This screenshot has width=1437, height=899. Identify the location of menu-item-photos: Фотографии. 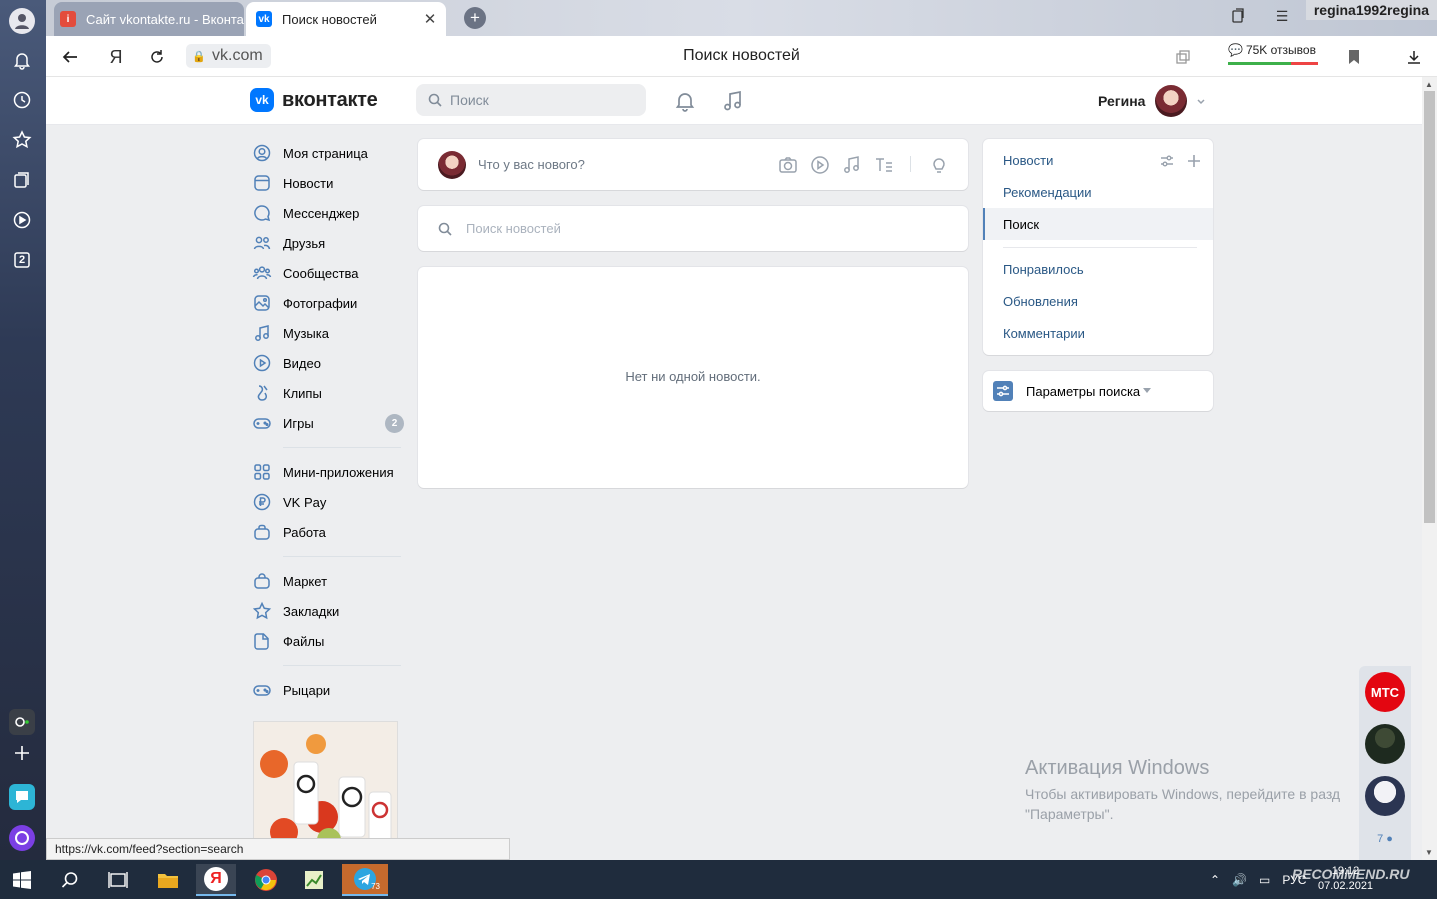
(328, 303).